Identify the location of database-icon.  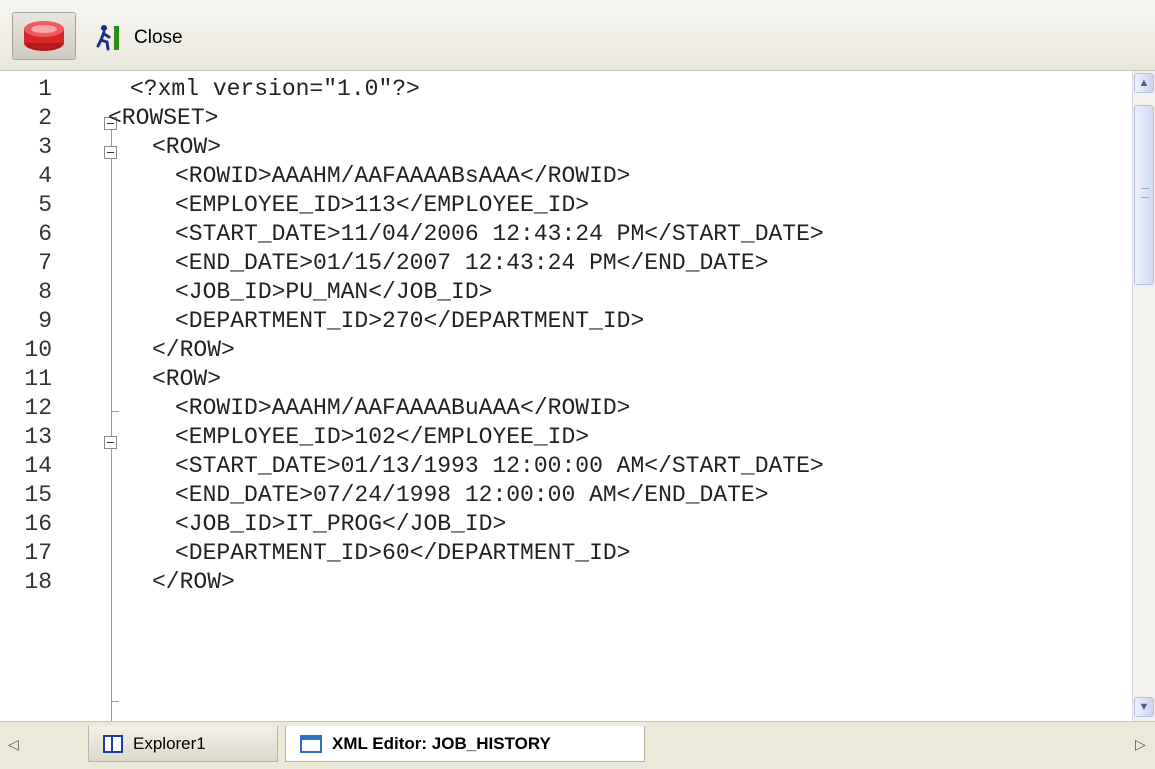
(44, 36).